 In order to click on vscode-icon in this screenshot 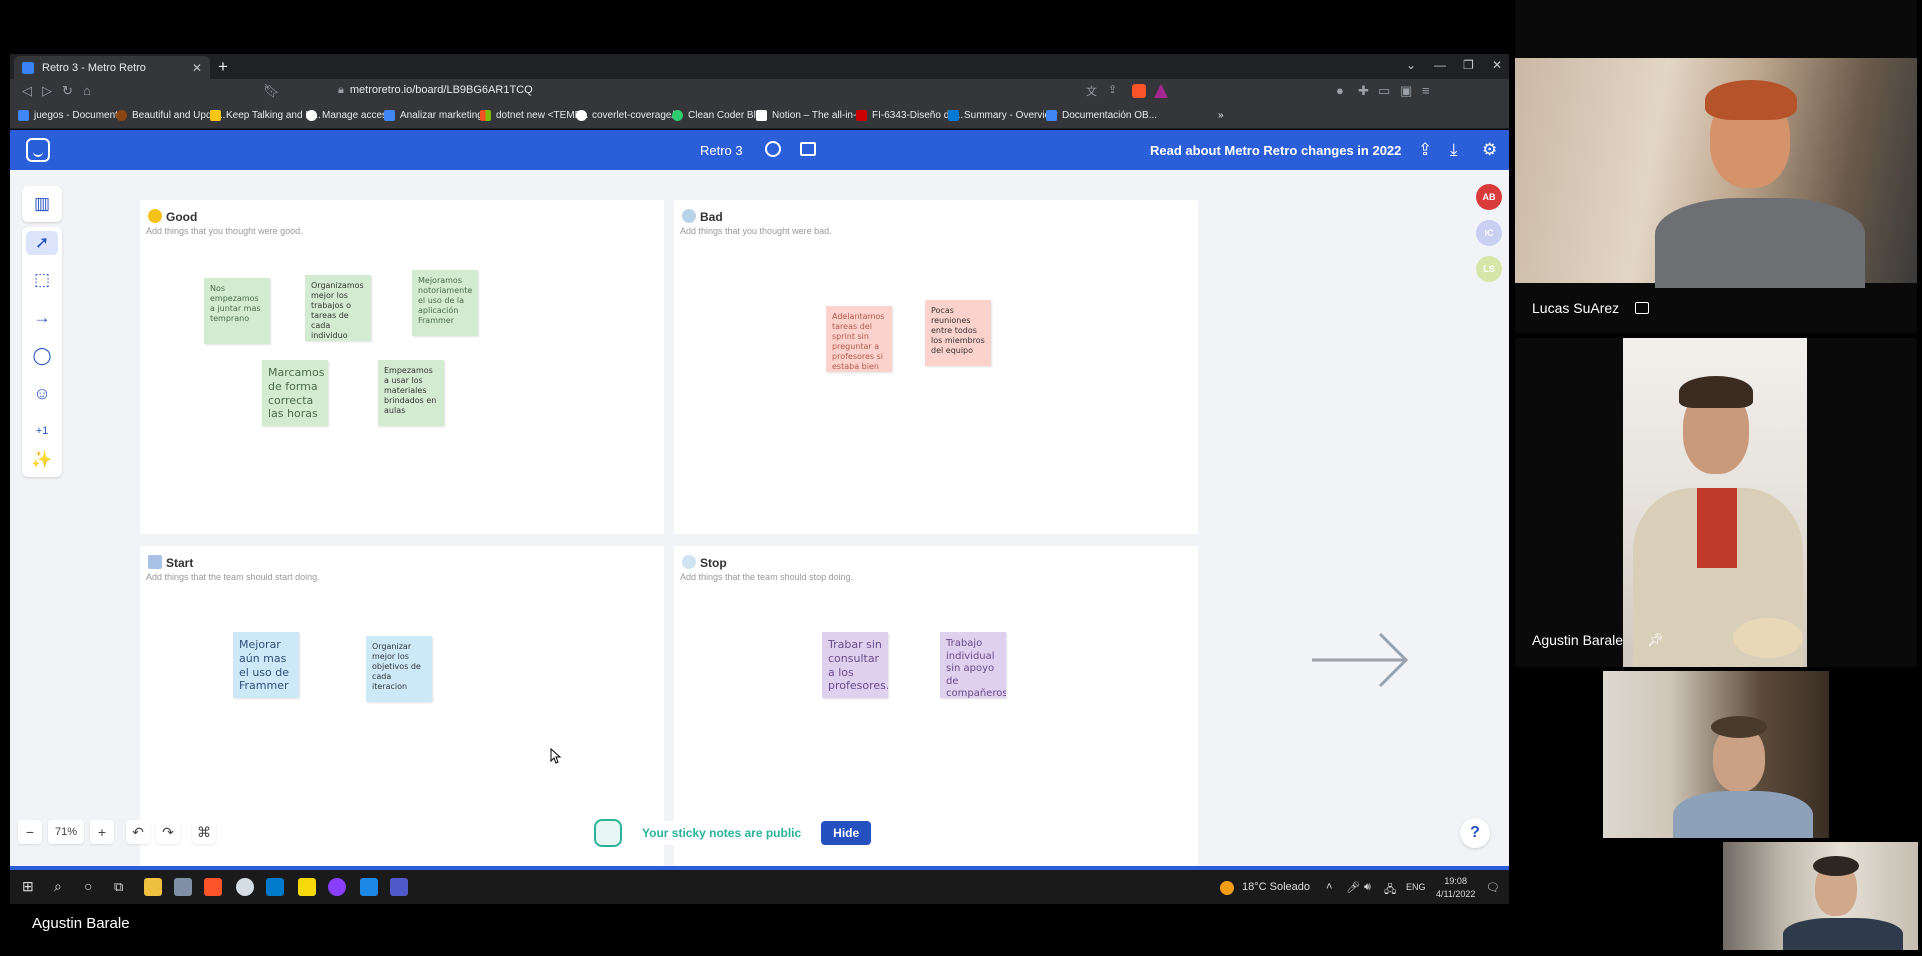, I will do `click(275, 887)`.